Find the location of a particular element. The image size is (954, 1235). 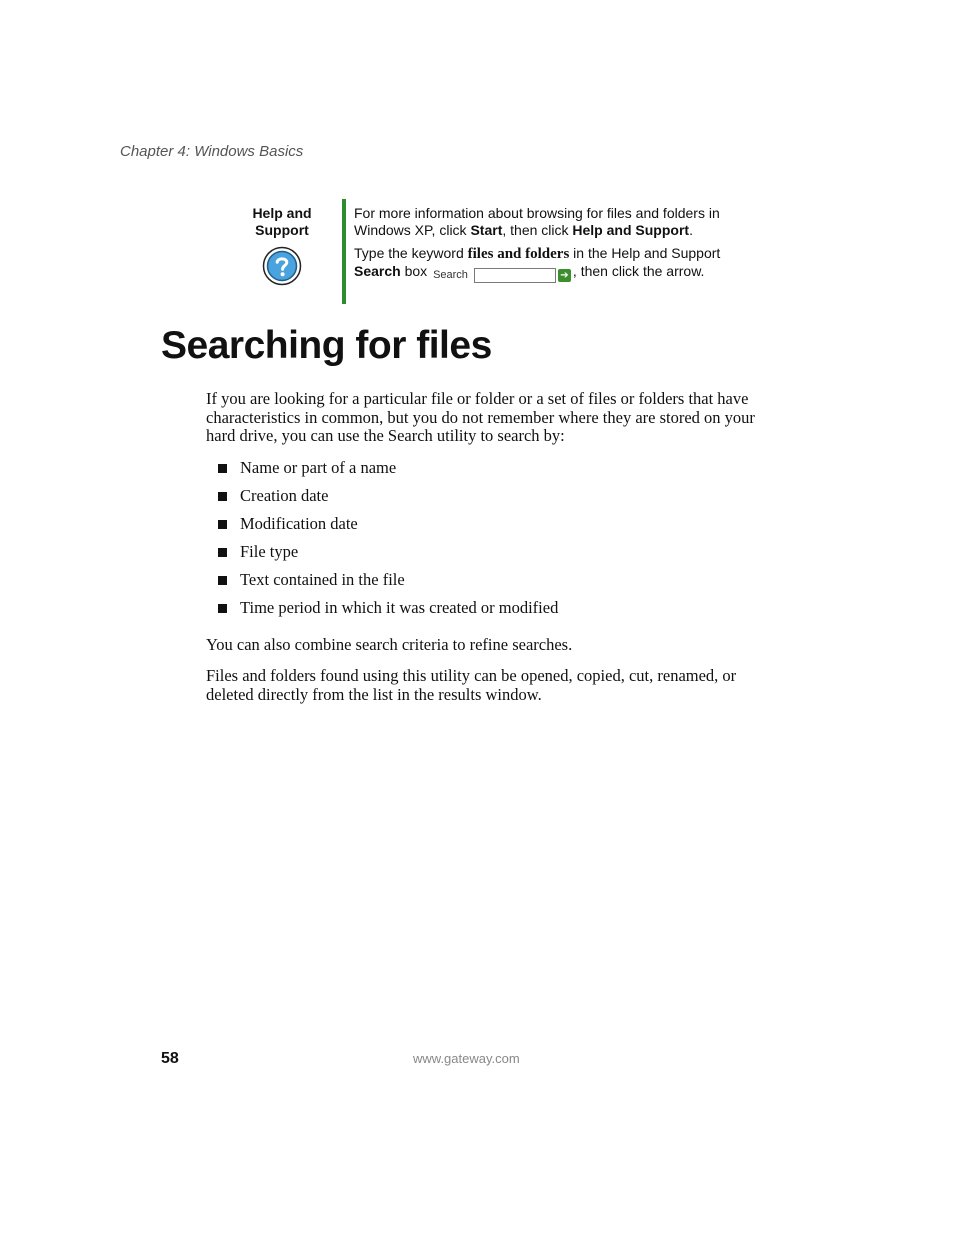

help-label-line1: Help and is located at coordinates (282, 213).